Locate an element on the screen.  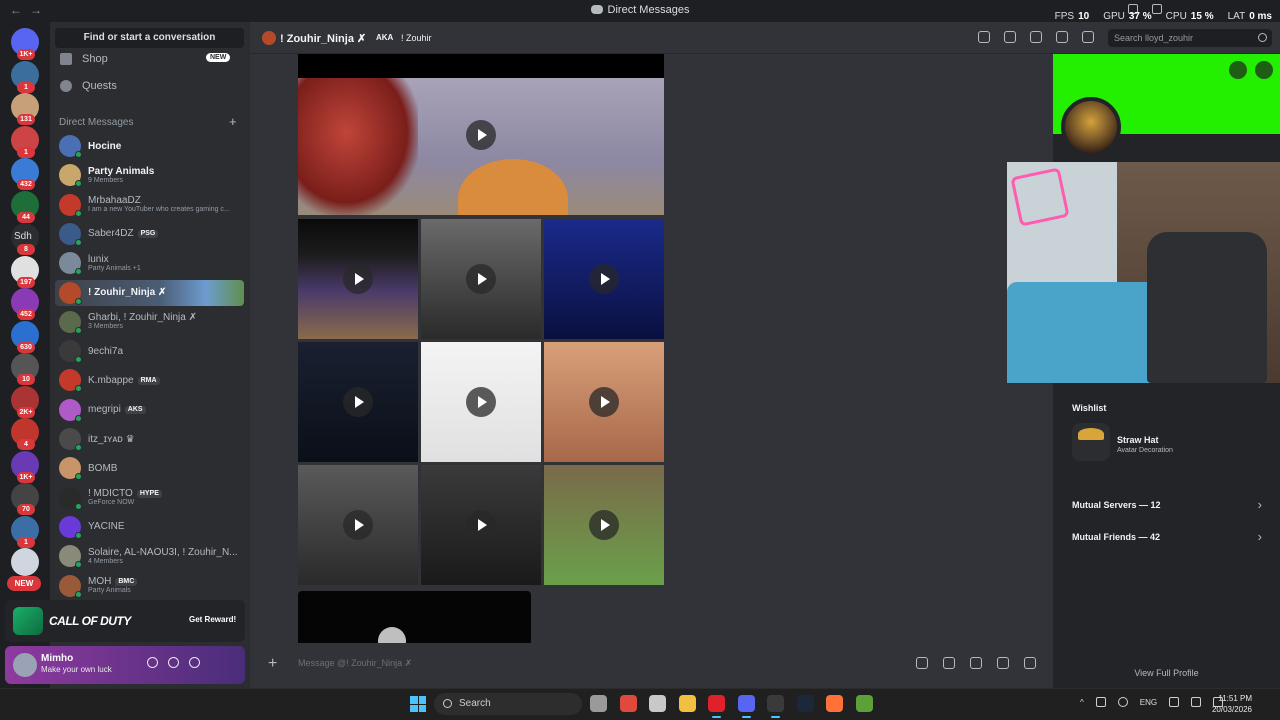
file-explorer-app-icon is located at coordinates (687, 703).